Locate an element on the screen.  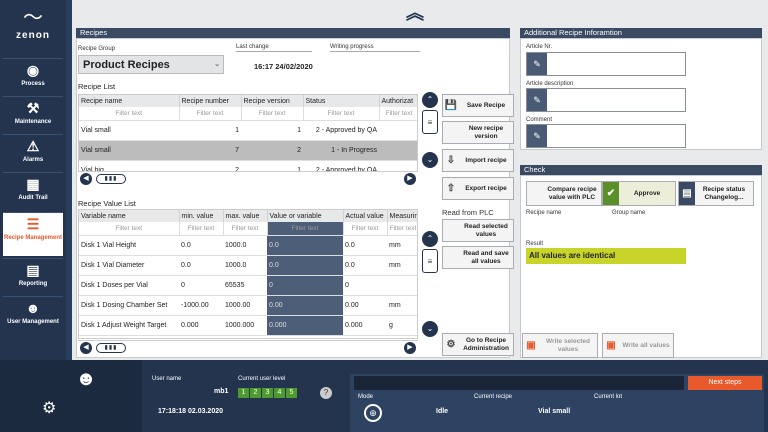
table-row: Disk 1 Vial Height 0.0 1000.0 0.0 0.0 mm is located at coordinates (248, 245).